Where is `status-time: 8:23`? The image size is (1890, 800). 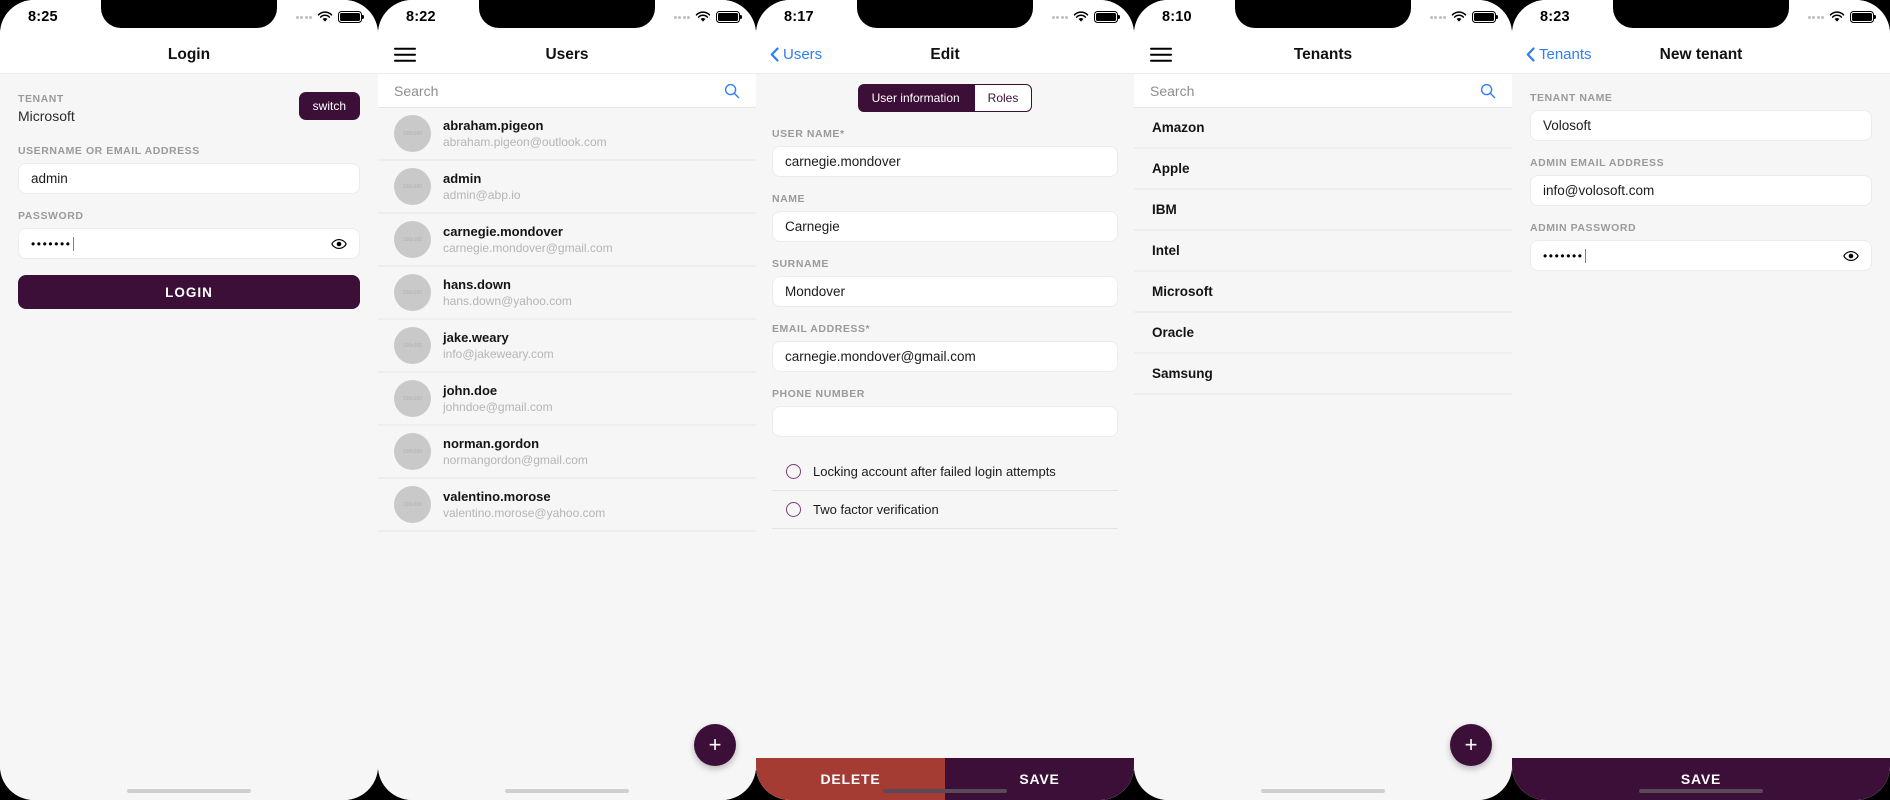
status-time: 8:23 is located at coordinates (1555, 17).